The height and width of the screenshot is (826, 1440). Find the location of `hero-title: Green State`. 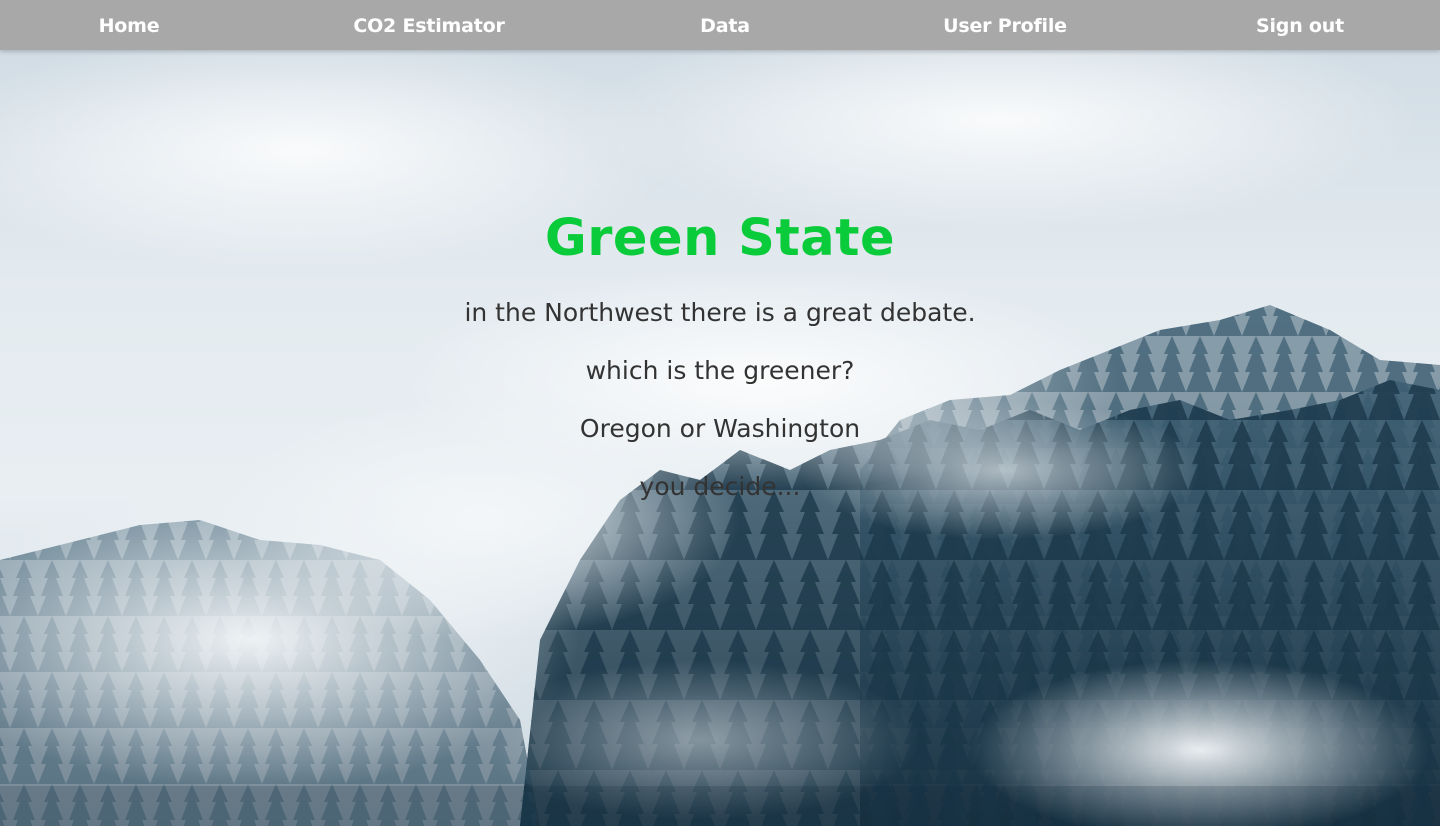

hero-title: Green State is located at coordinates (720, 238).